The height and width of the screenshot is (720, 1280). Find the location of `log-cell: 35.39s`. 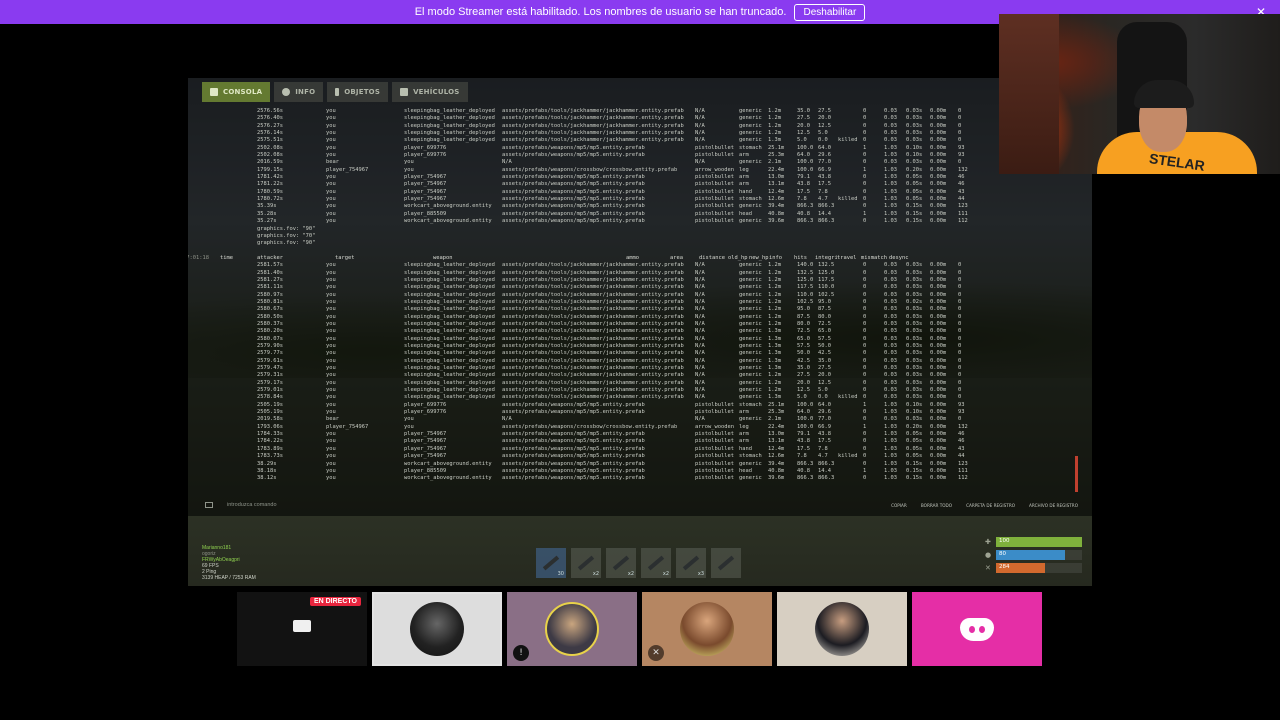

log-cell: 35.39s is located at coordinates (267, 206).